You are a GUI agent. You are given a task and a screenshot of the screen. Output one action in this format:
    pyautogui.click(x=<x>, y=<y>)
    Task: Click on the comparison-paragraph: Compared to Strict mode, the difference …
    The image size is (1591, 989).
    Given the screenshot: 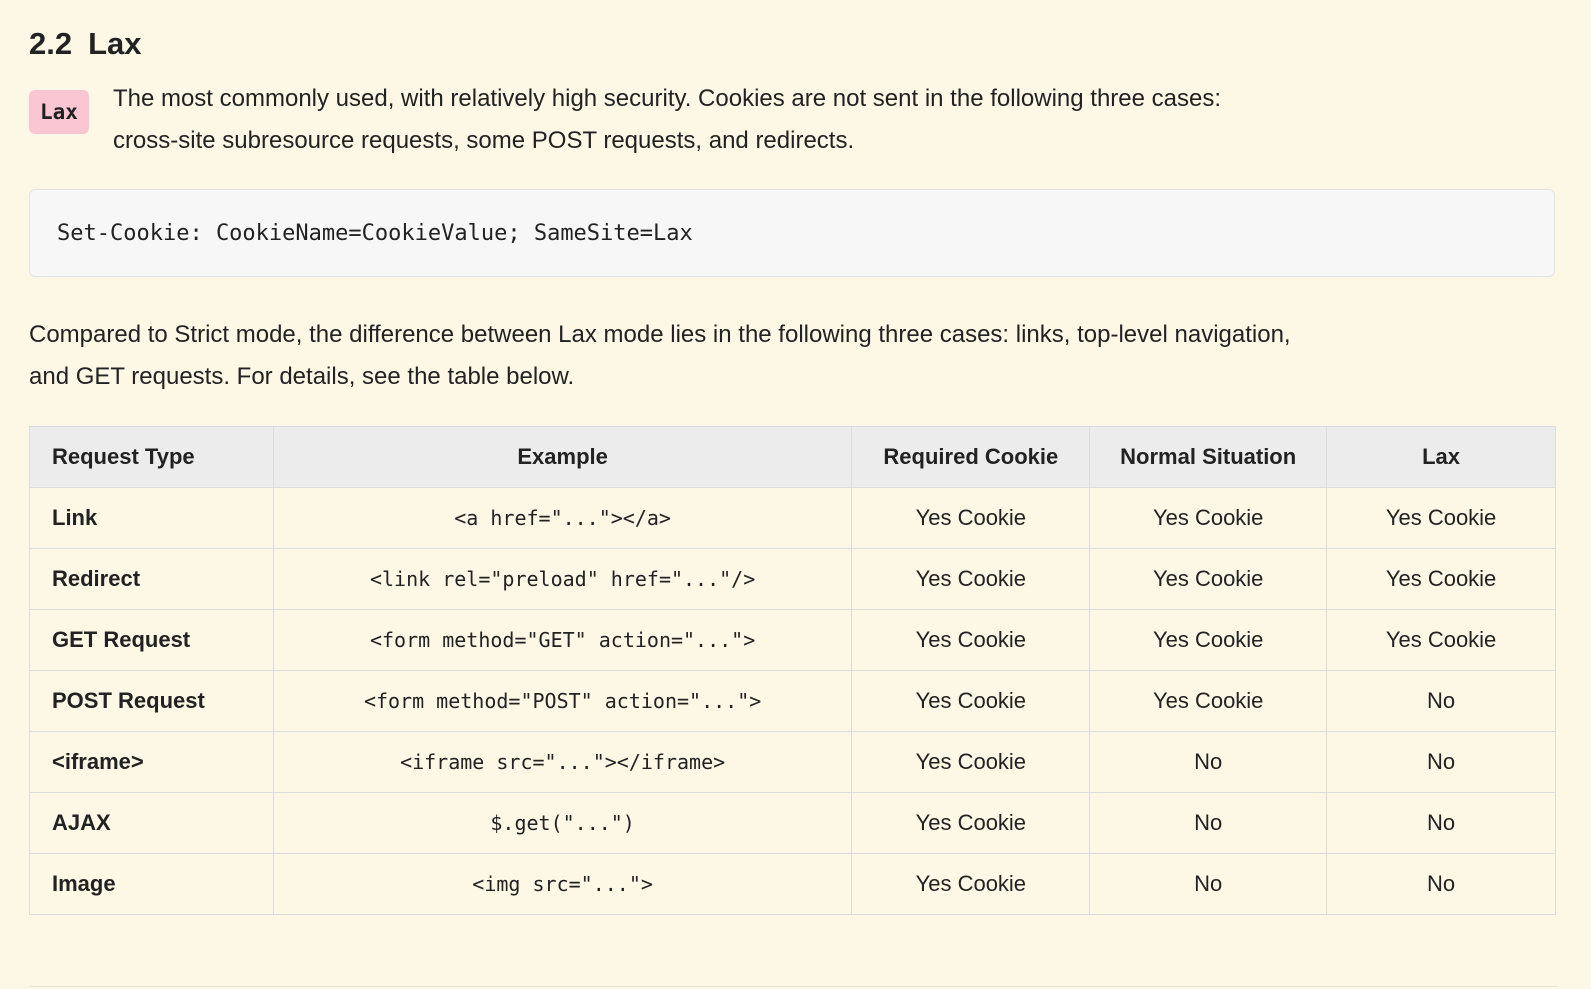 What is the action you would take?
    pyautogui.click(x=769, y=356)
    